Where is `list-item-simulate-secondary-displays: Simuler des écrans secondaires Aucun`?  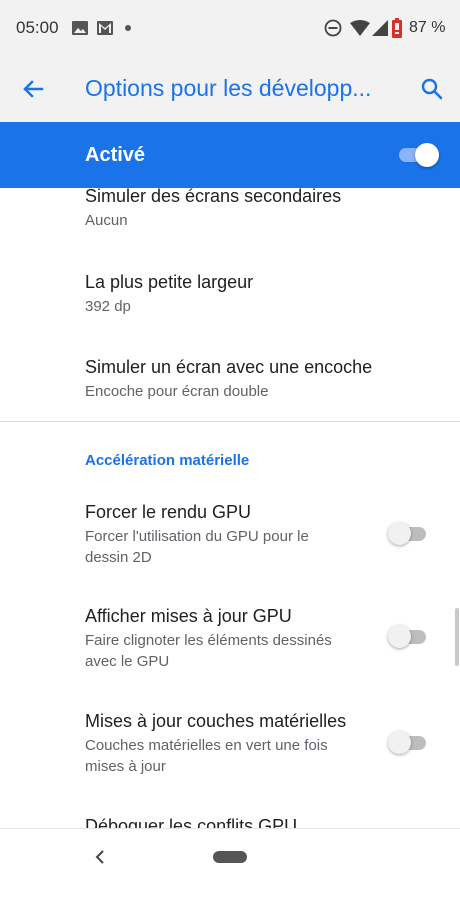
list-item-simulate-secondary-displays: Simuler des écrans secondaires Aucun is located at coordinates (235, 209).